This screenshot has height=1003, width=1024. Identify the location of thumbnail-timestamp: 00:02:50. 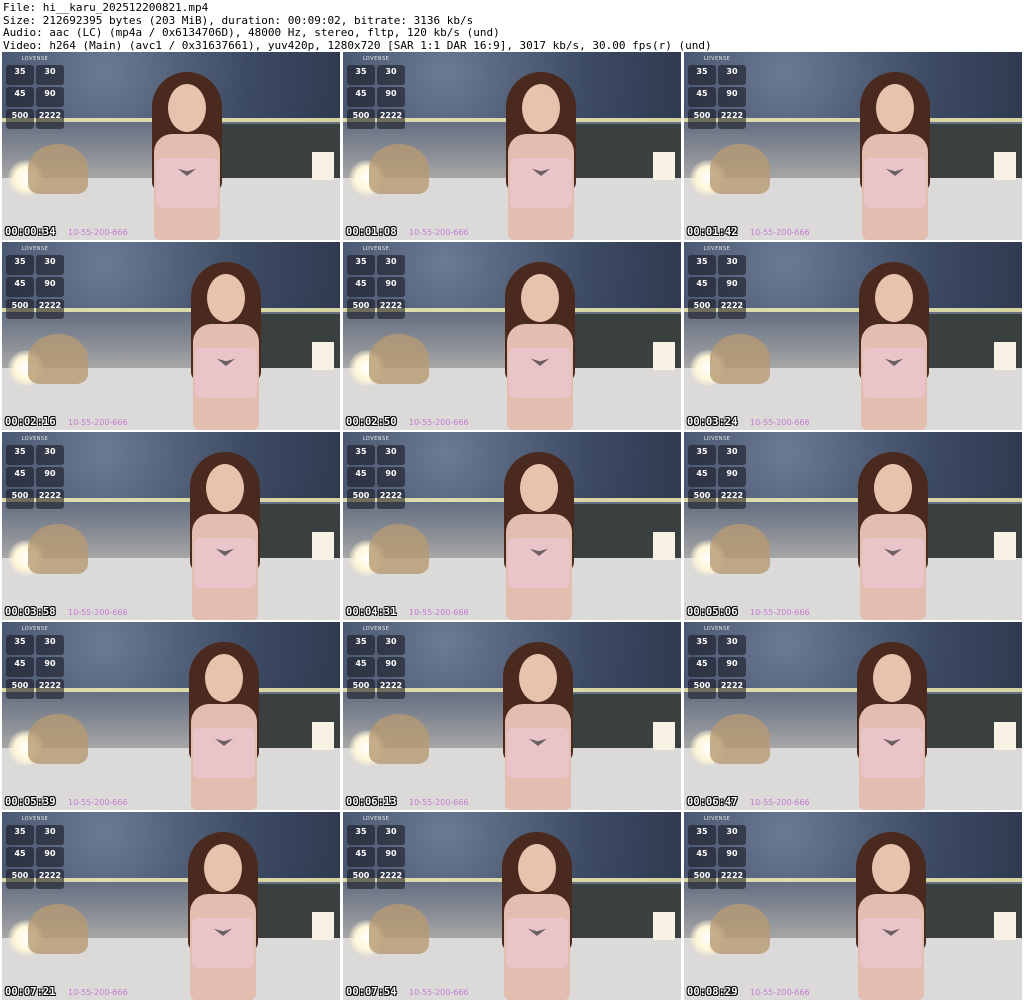
(371, 422).